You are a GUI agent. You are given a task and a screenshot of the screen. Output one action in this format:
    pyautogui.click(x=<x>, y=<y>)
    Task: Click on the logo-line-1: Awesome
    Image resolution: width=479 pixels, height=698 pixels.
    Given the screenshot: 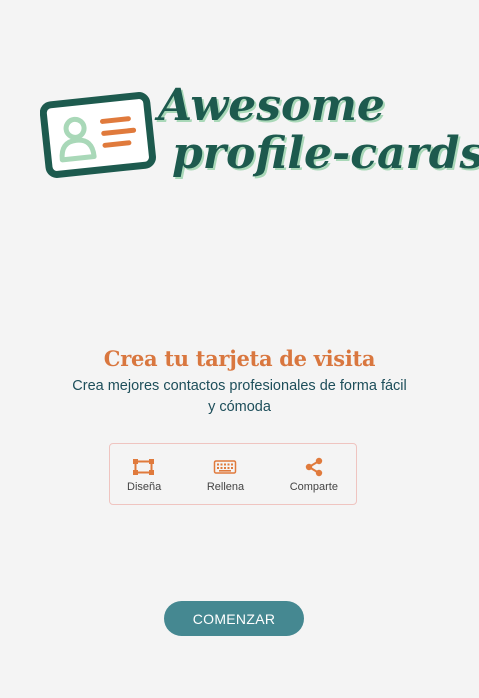 What is the action you would take?
    pyautogui.click(x=271, y=105)
    